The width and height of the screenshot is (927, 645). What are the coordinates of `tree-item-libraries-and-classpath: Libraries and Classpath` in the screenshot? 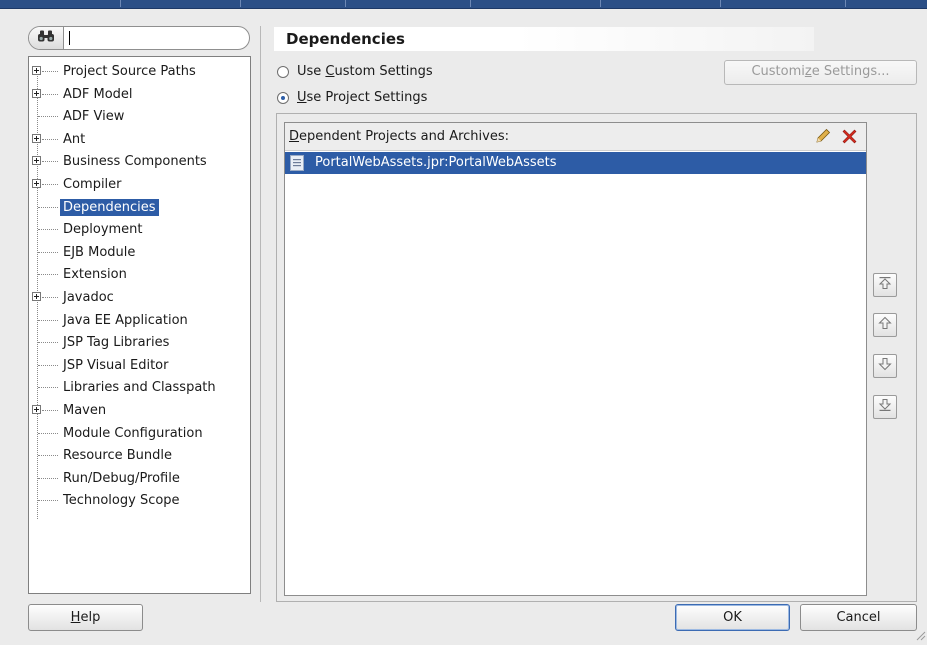 It's located at (138, 387).